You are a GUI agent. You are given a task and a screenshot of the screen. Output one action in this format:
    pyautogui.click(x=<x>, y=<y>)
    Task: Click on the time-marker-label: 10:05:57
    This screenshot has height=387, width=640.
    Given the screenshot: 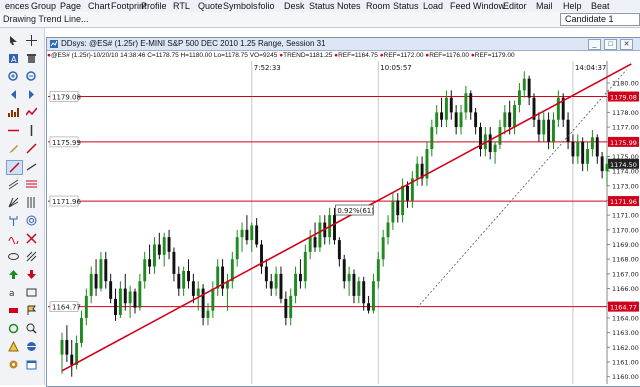 What is the action you would take?
    pyautogui.click(x=395, y=68)
    